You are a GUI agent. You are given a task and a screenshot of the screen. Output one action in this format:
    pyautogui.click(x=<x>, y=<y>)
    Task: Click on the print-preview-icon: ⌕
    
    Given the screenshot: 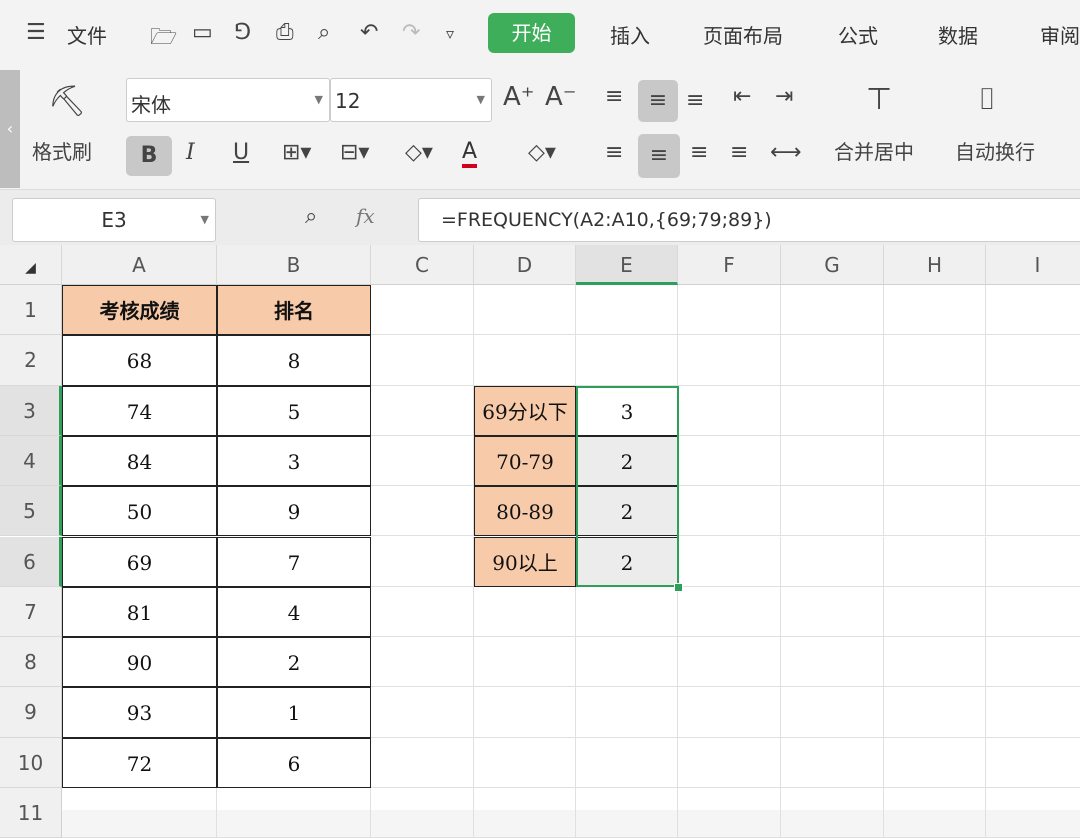 What is the action you would take?
    pyautogui.click(x=324, y=32)
    